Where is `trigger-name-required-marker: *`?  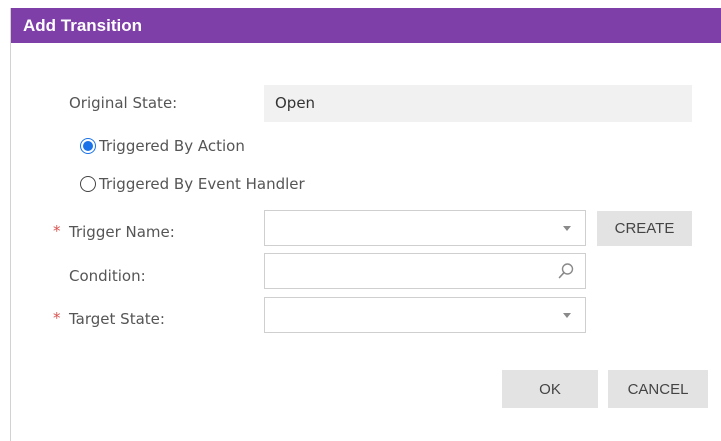 trigger-name-required-marker: * is located at coordinates (57, 231).